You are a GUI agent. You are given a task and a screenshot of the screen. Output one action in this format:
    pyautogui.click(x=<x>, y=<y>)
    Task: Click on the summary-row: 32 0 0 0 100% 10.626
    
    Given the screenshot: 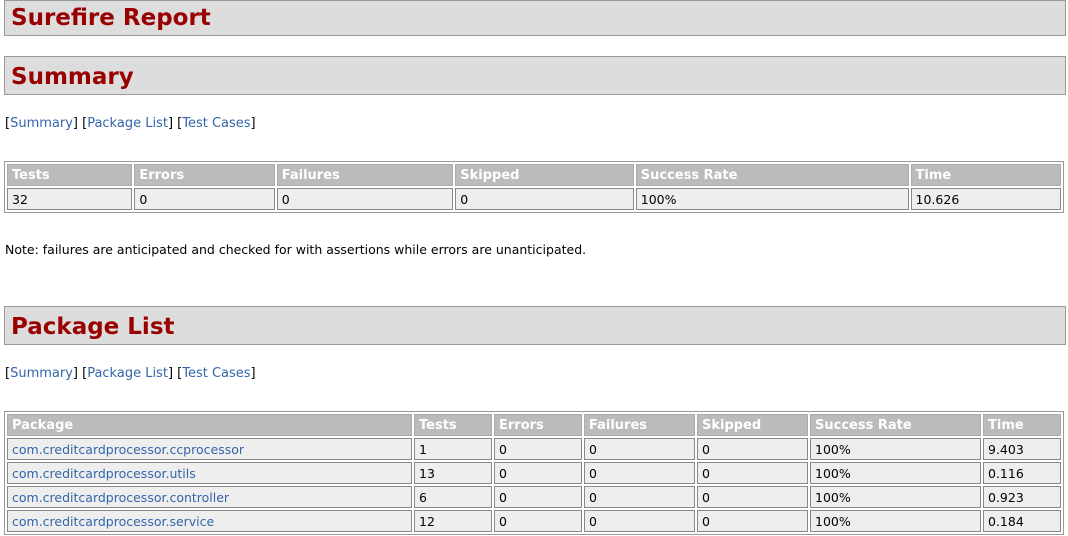 What is the action you would take?
    pyautogui.click(x=534, y=199)
    